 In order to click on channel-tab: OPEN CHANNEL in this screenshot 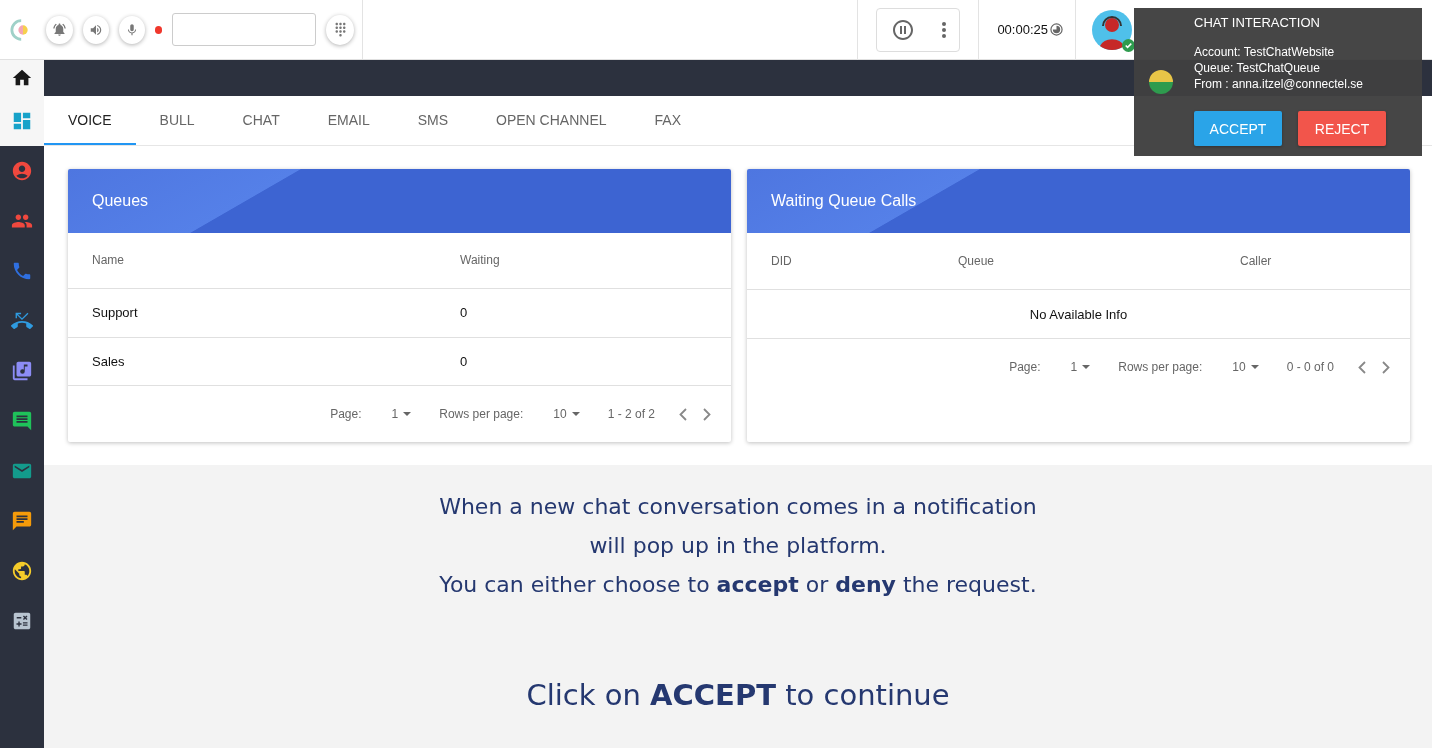, I will do `click(551, 120)`.